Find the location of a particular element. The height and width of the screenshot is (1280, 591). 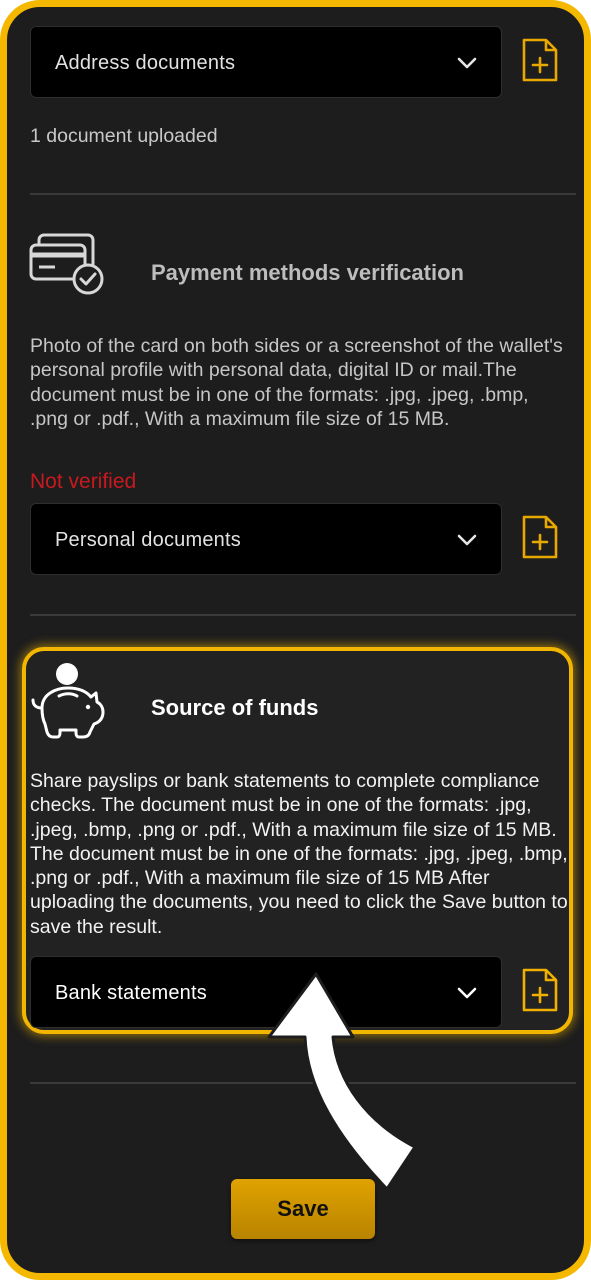

address-documents-select: Address documents is located at coordinates (266, 62).